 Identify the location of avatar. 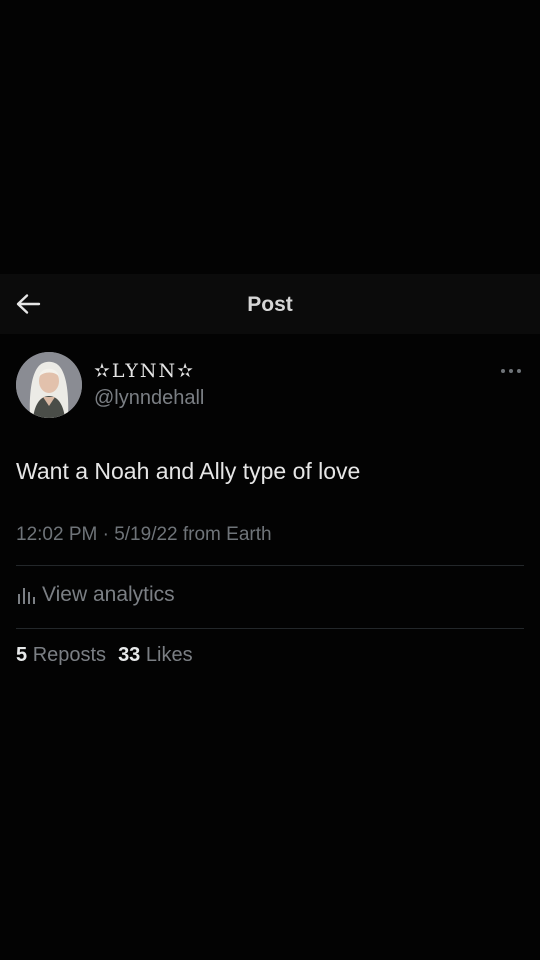
(49, 385).